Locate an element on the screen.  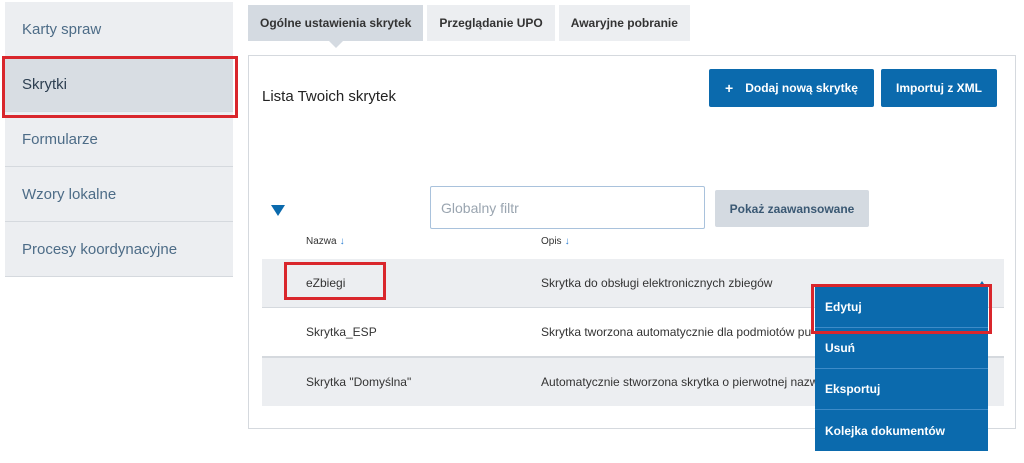
global-filter-input is located at coordinates (567, 207).